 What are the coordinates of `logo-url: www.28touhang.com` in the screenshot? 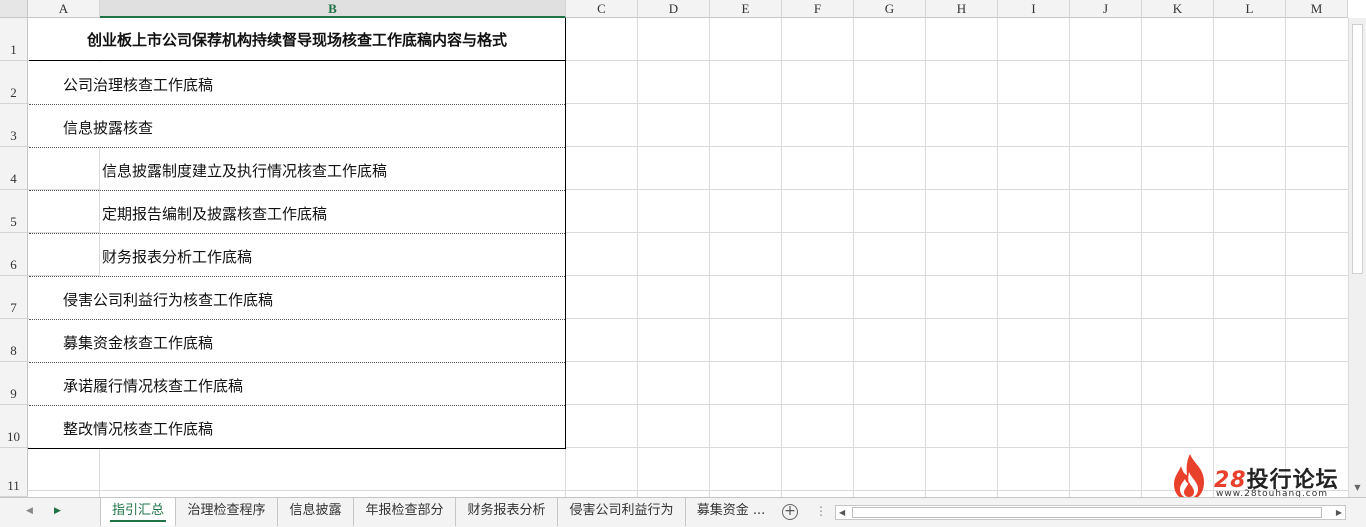 It's located at (1272, 493).